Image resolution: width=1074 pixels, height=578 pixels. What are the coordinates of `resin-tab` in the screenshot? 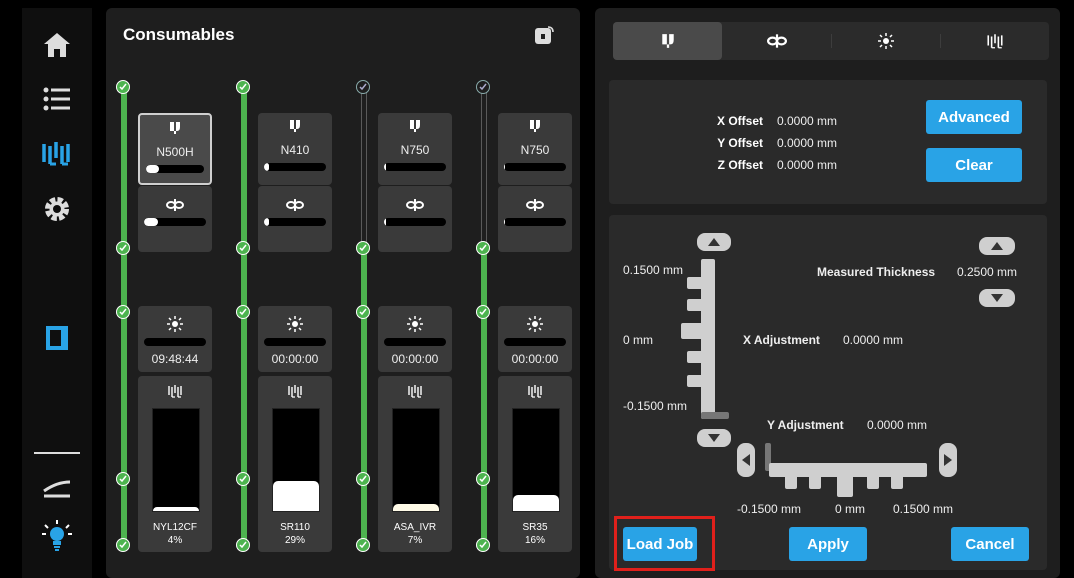 It's located at (994, 41).